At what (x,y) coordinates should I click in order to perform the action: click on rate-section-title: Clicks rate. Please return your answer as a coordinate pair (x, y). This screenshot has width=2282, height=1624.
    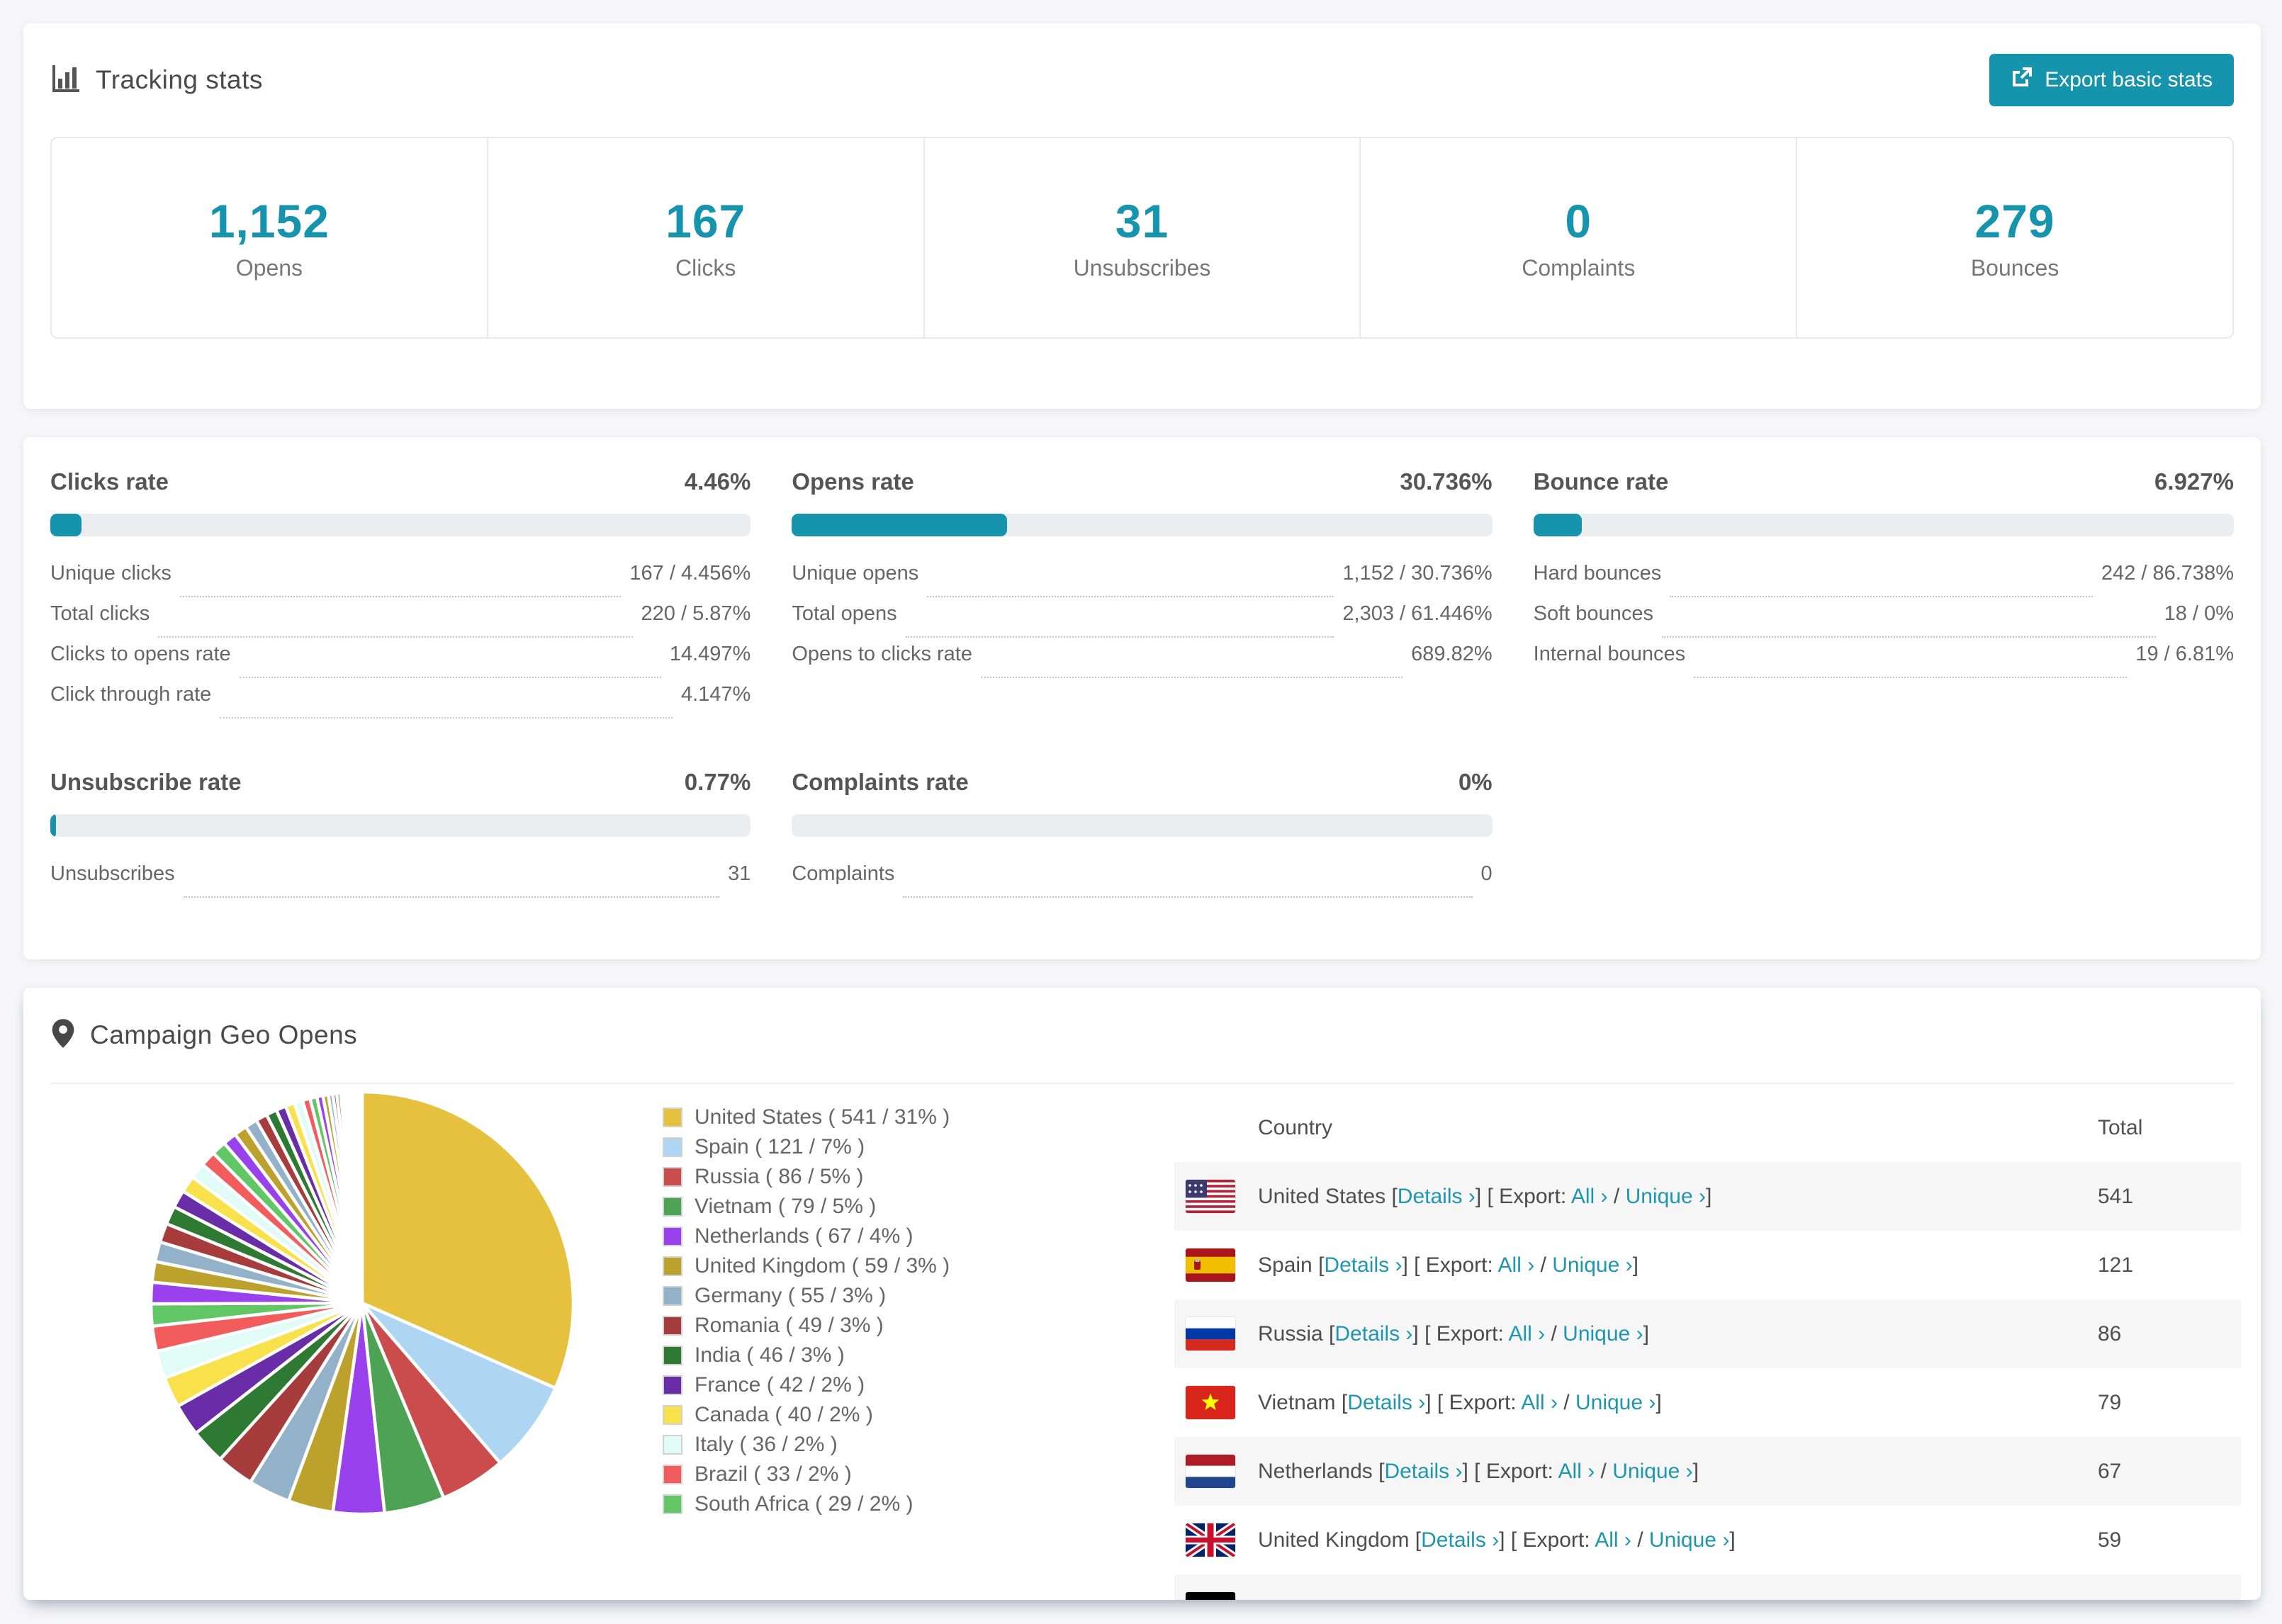
    Looking at the image, I should click on (110, 481).